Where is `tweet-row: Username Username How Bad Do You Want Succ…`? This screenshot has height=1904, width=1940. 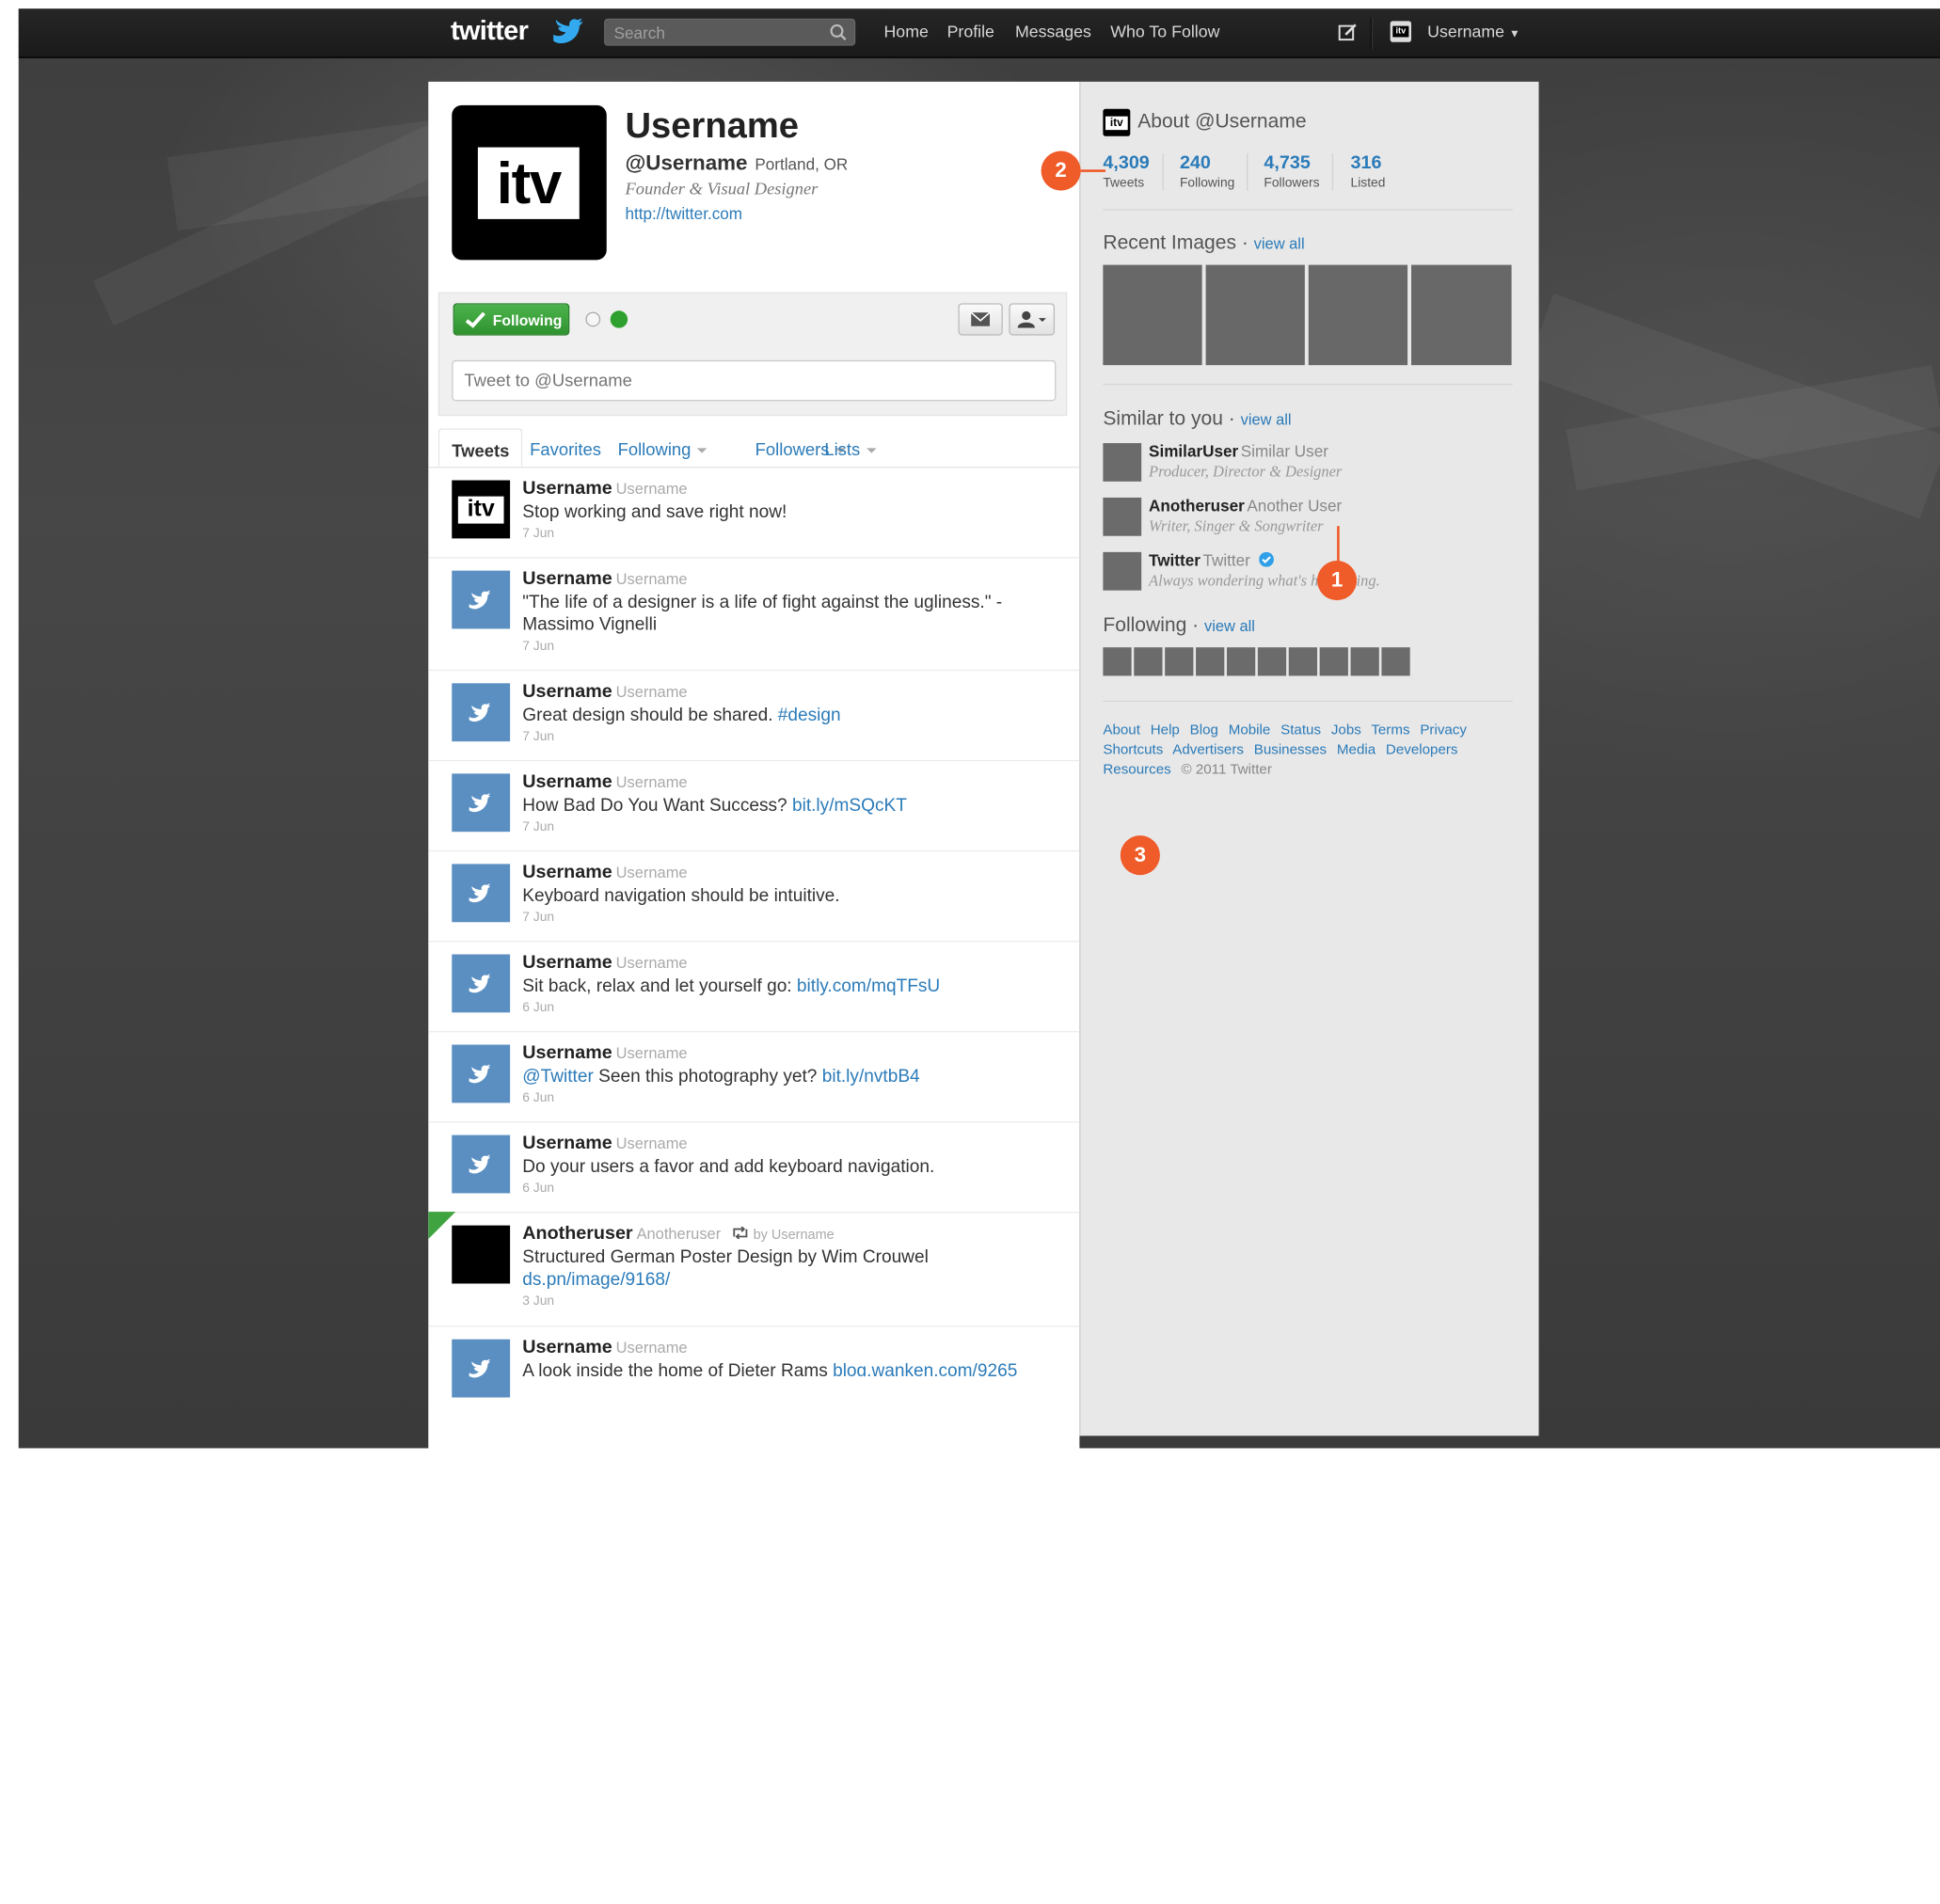
tweet-row: Username Username How Bad Do You Want Succ… is located at coordinates (754, 806).